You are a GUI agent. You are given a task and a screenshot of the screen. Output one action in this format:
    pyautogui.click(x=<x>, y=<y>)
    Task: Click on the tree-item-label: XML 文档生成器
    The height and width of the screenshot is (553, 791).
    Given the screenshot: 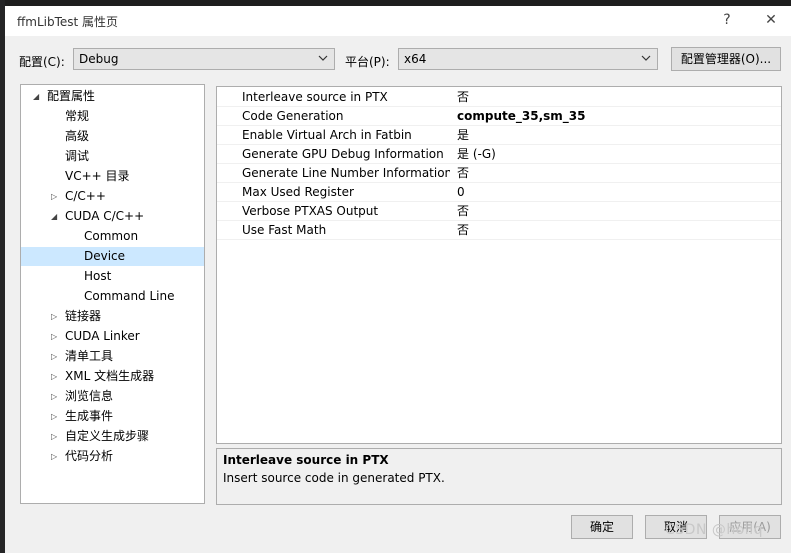 What is the action you would take?
    pyautogui.click(x=110, y=376)
    